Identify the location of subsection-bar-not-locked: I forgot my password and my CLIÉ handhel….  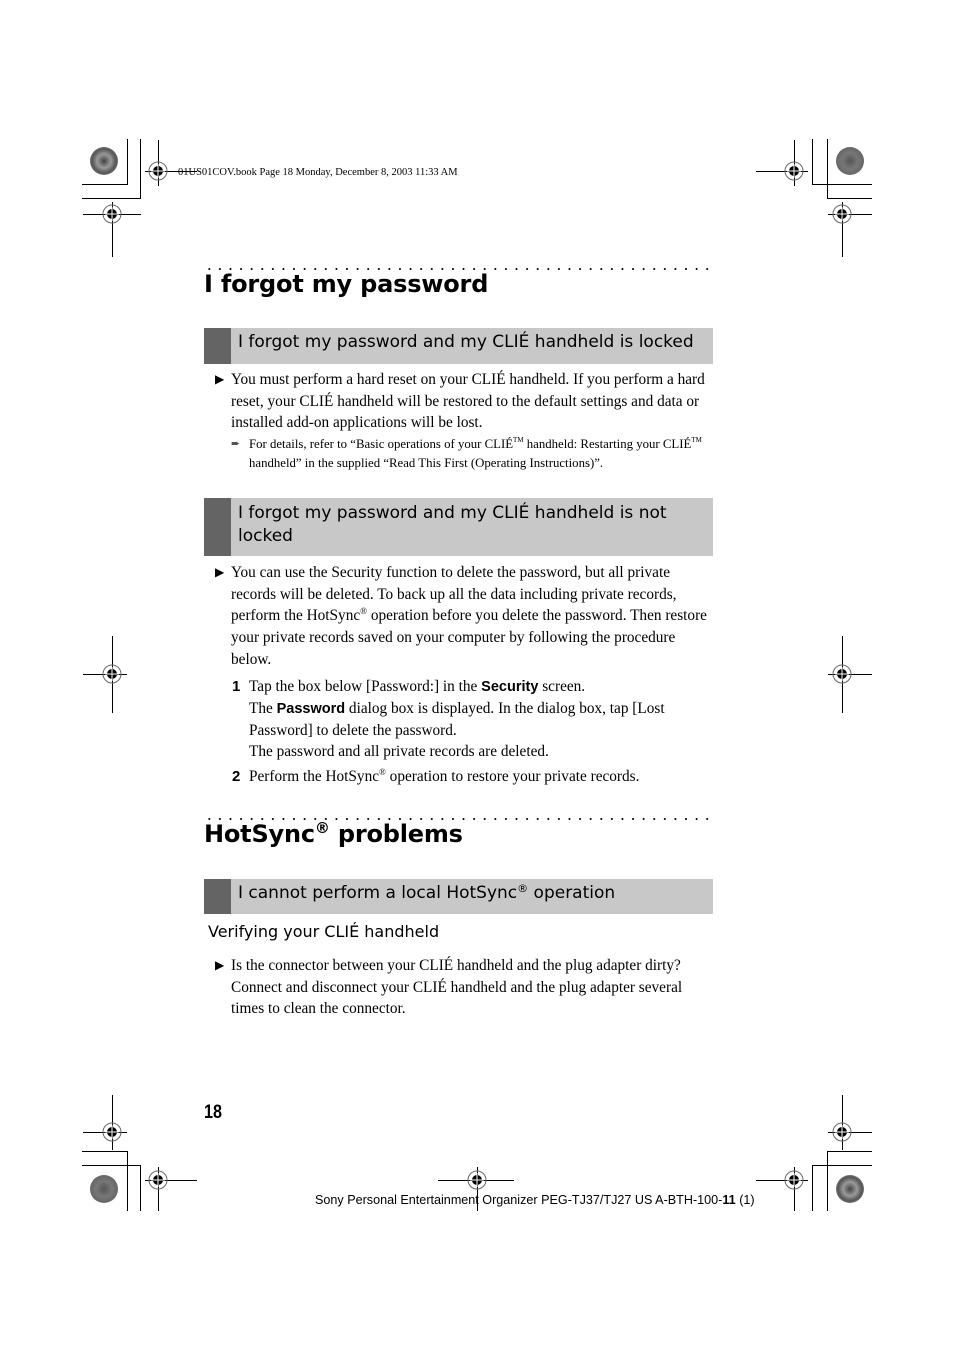
(458, 527).